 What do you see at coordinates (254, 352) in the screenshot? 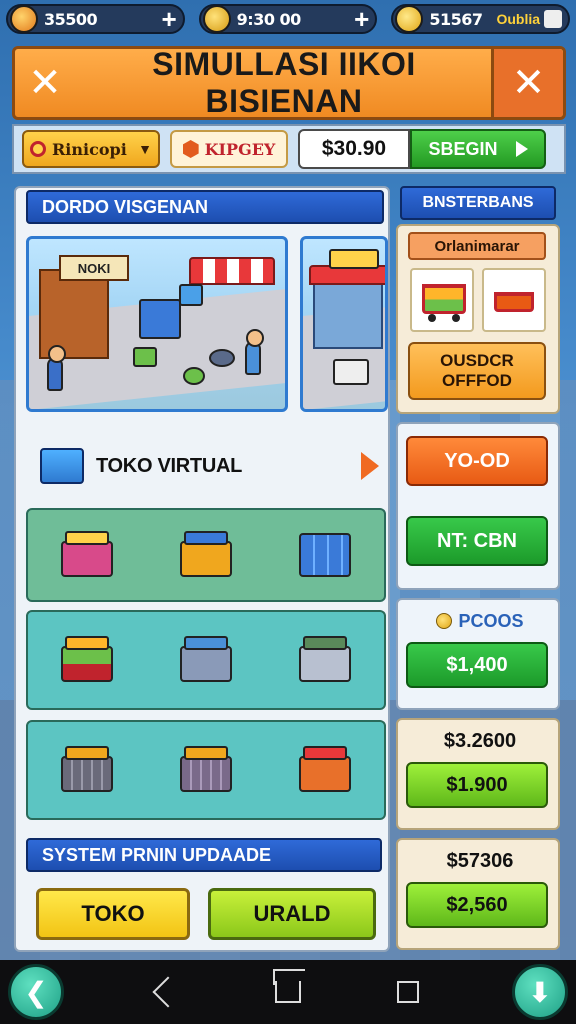
I see `vendor-figure` at bounding box center [254, 352].